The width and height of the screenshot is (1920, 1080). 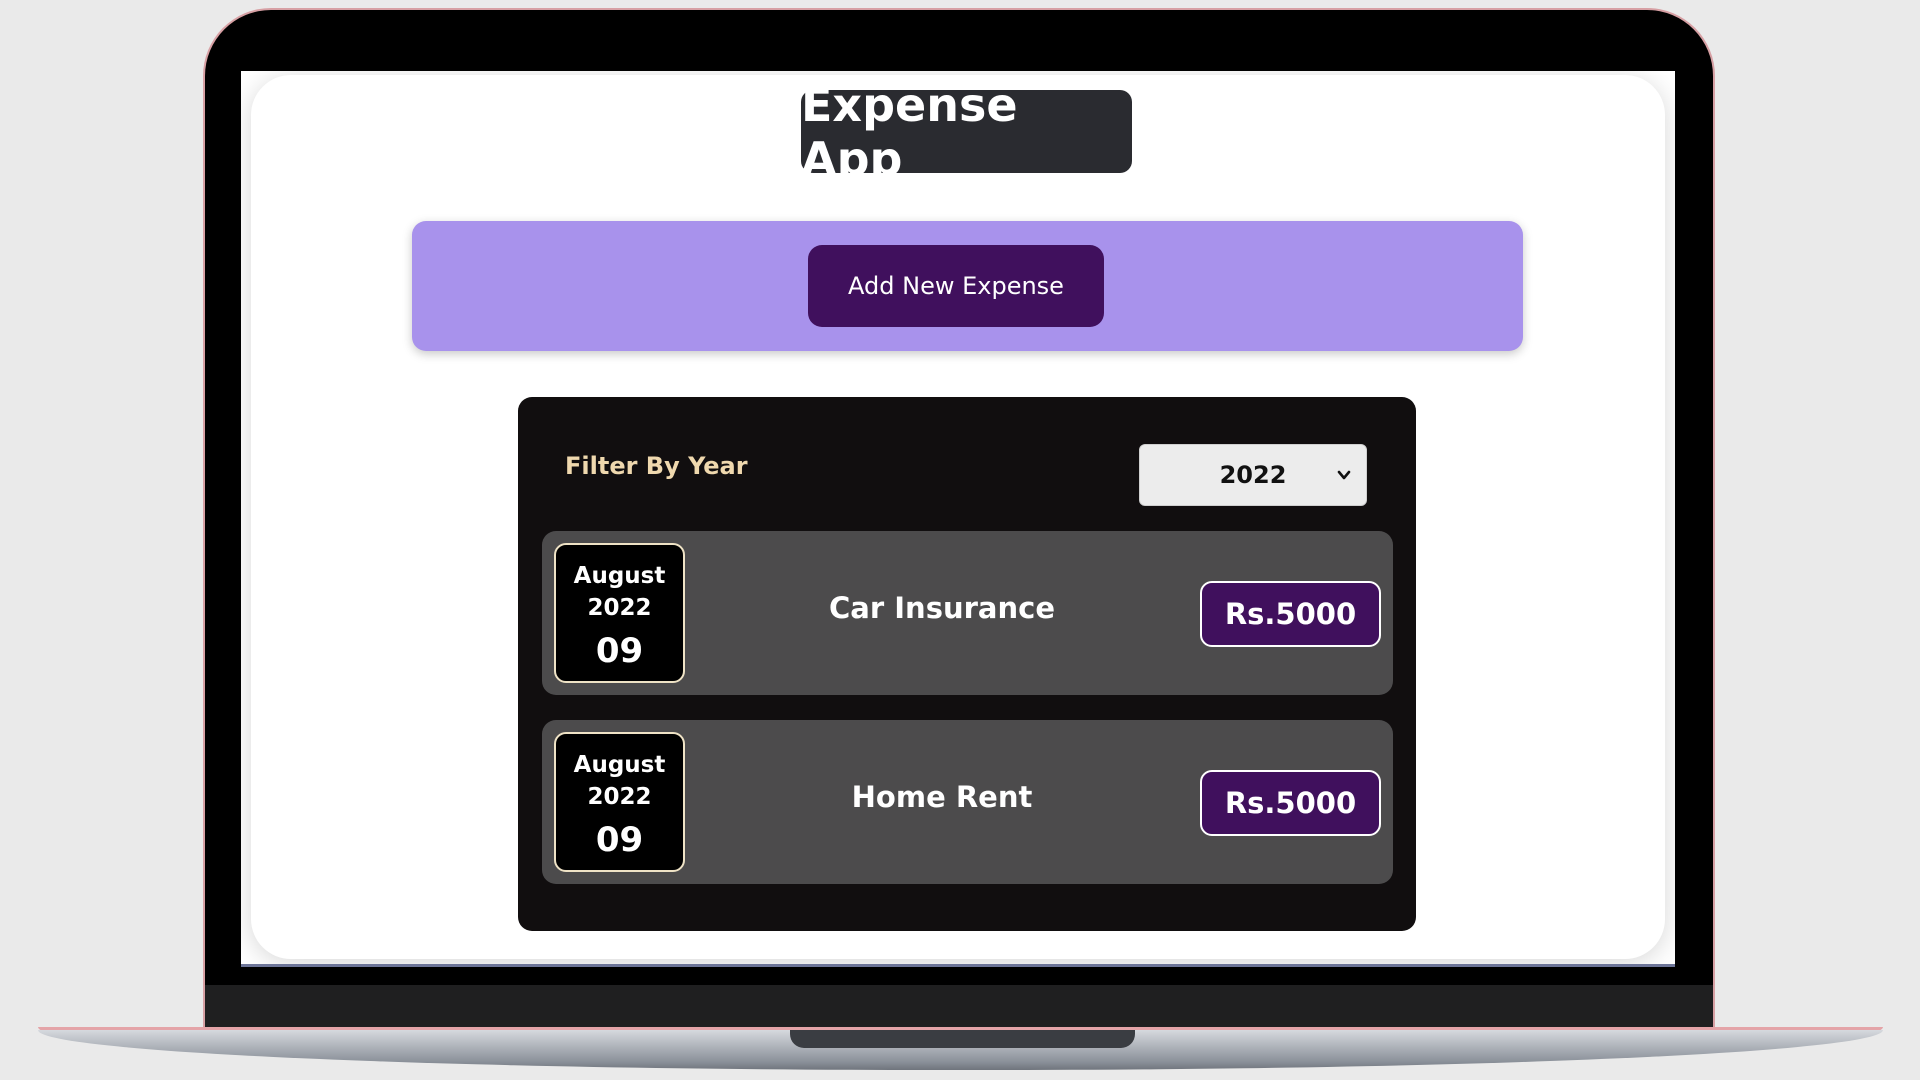 I want to click on year-filter-select: 2022, so click(x=1253, y=475).